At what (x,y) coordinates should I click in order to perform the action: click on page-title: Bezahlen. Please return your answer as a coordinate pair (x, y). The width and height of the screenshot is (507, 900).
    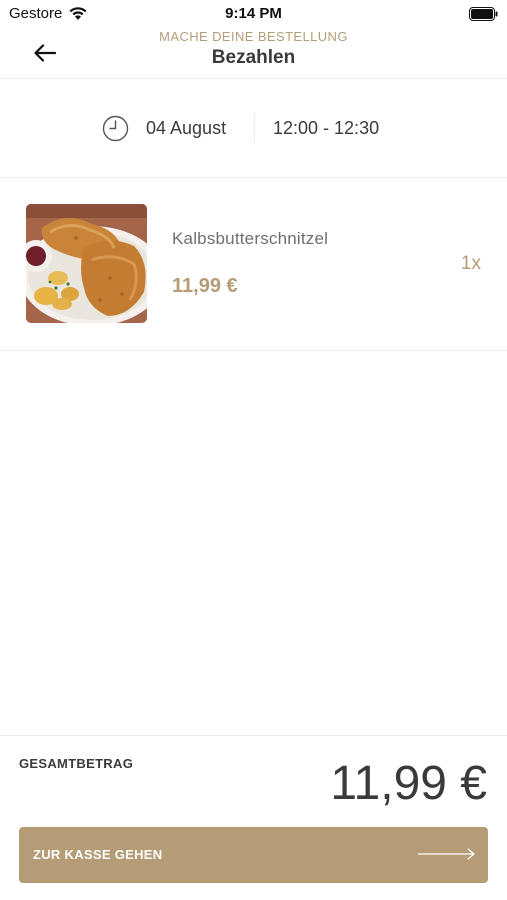
    Looking at the image, I should click on (253, 57).